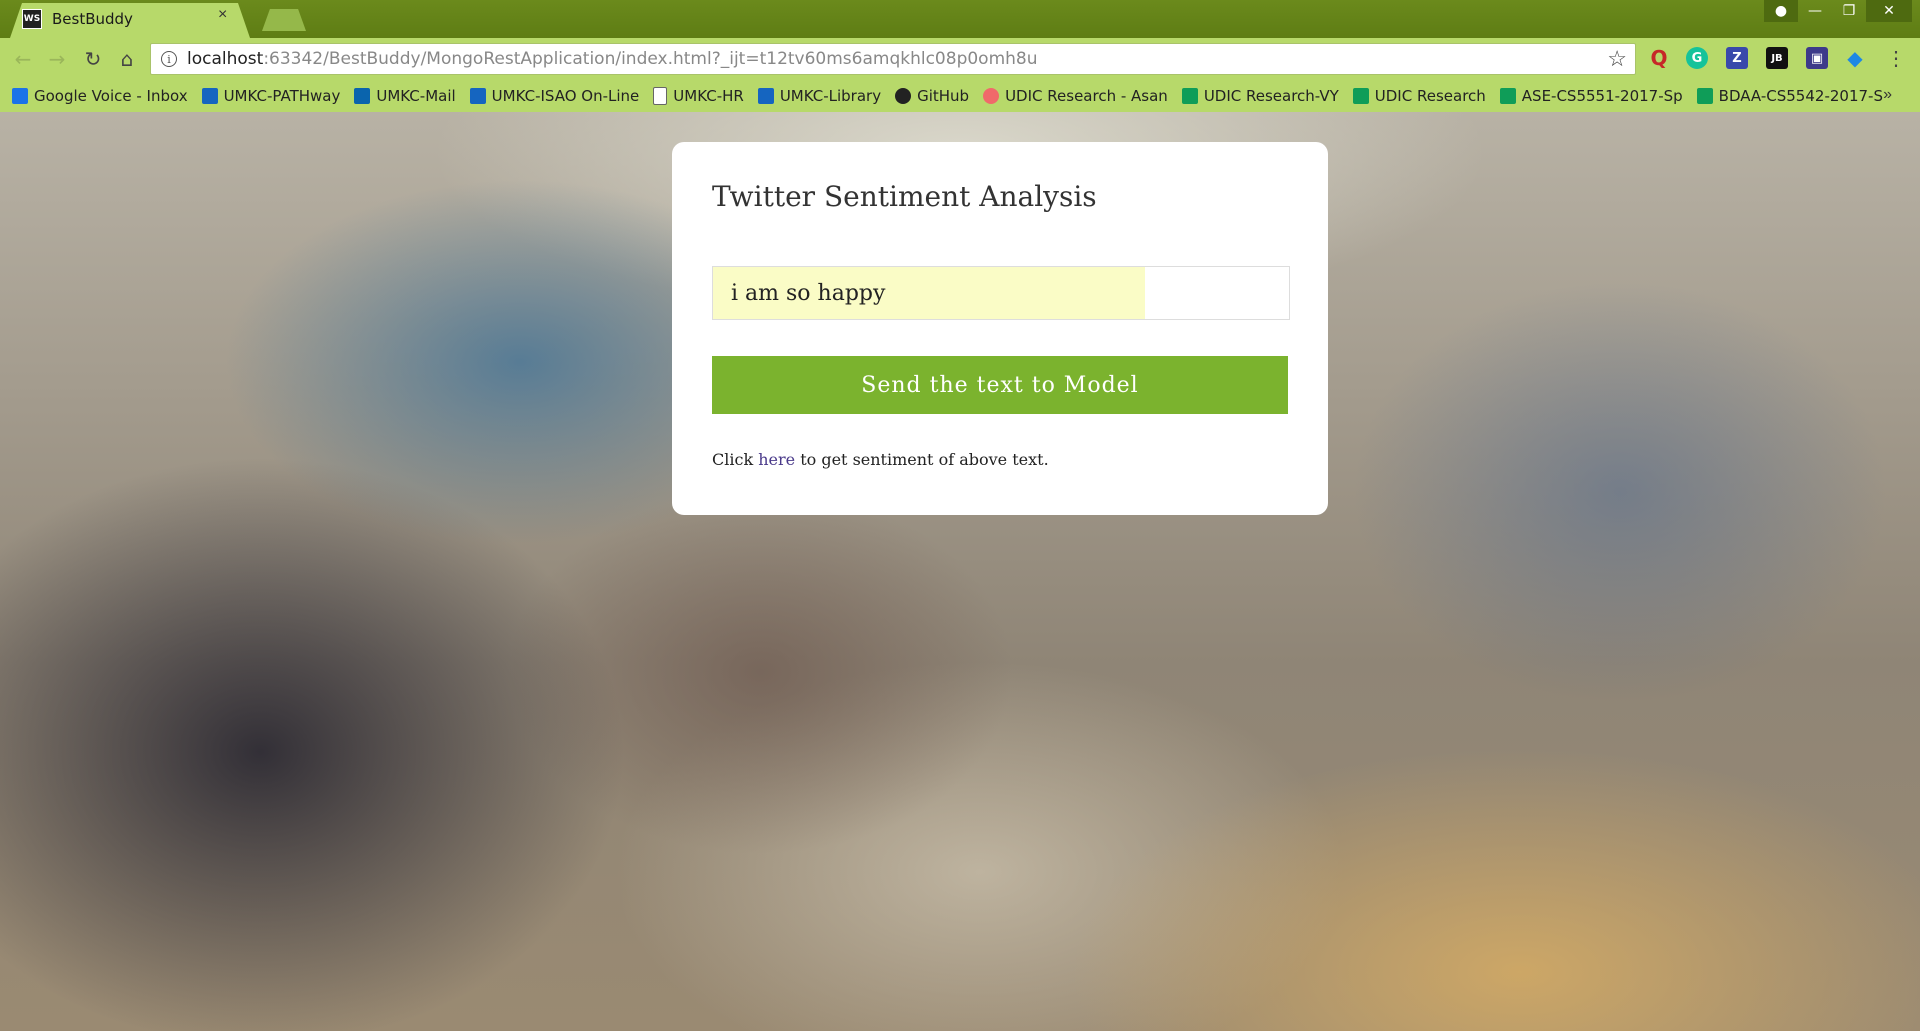  Describe the element at coordinates (660, 96) in the screenshot. I see `page-icon` at that location.